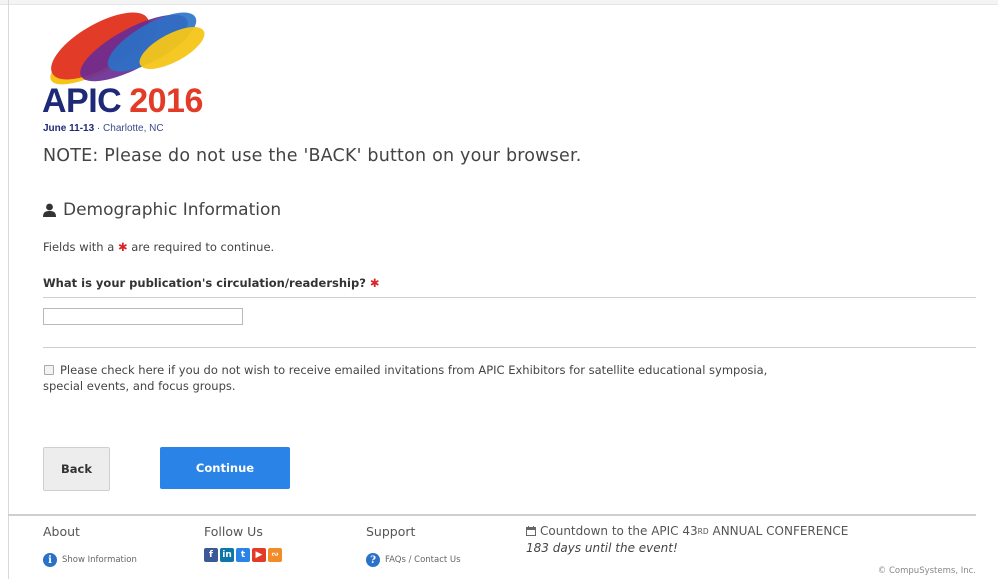 The height and width of the screenshot is (579, 998). What do you see at coordinates (8, 289) in the screenshot?
I see `left-border` at bounding box center [8, 289].